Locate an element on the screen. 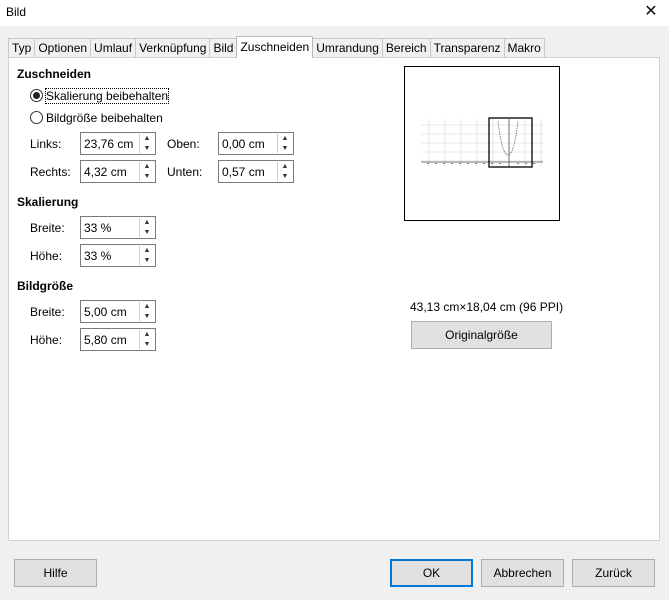 The height and width of the screenshot is (600, 669). crop-bottom-spinbox: 0,57 cm ▲ ▼ is located at coordinates (256, 171).